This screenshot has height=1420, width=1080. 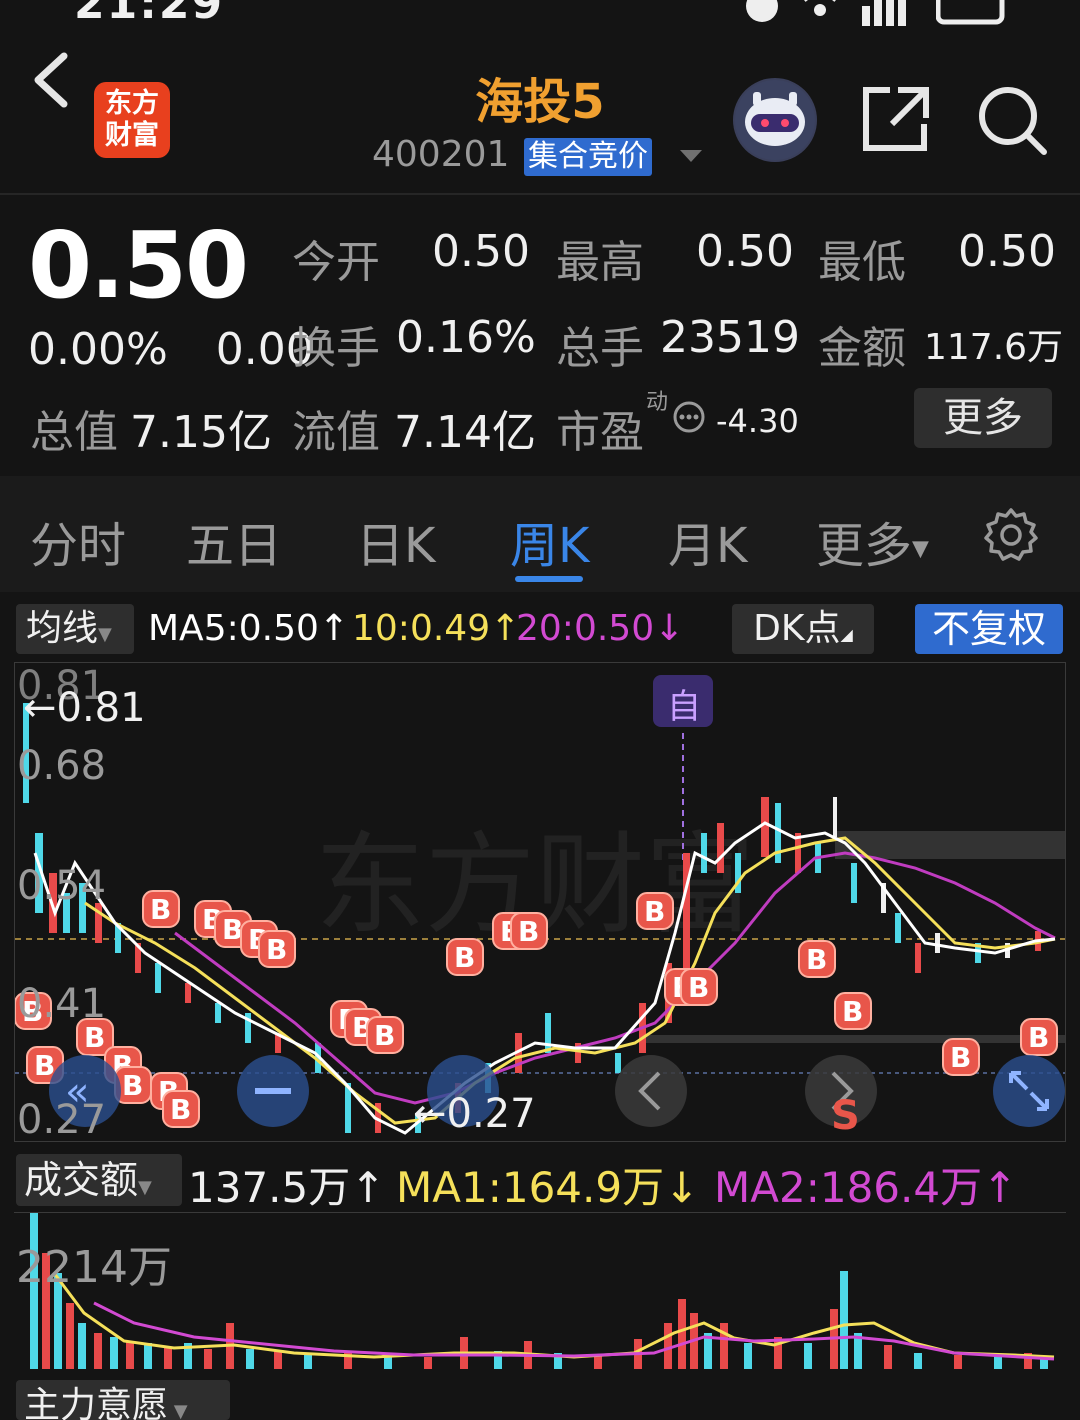 I want to click on turnover-value: 0.16%, so click(x=466, y=337).